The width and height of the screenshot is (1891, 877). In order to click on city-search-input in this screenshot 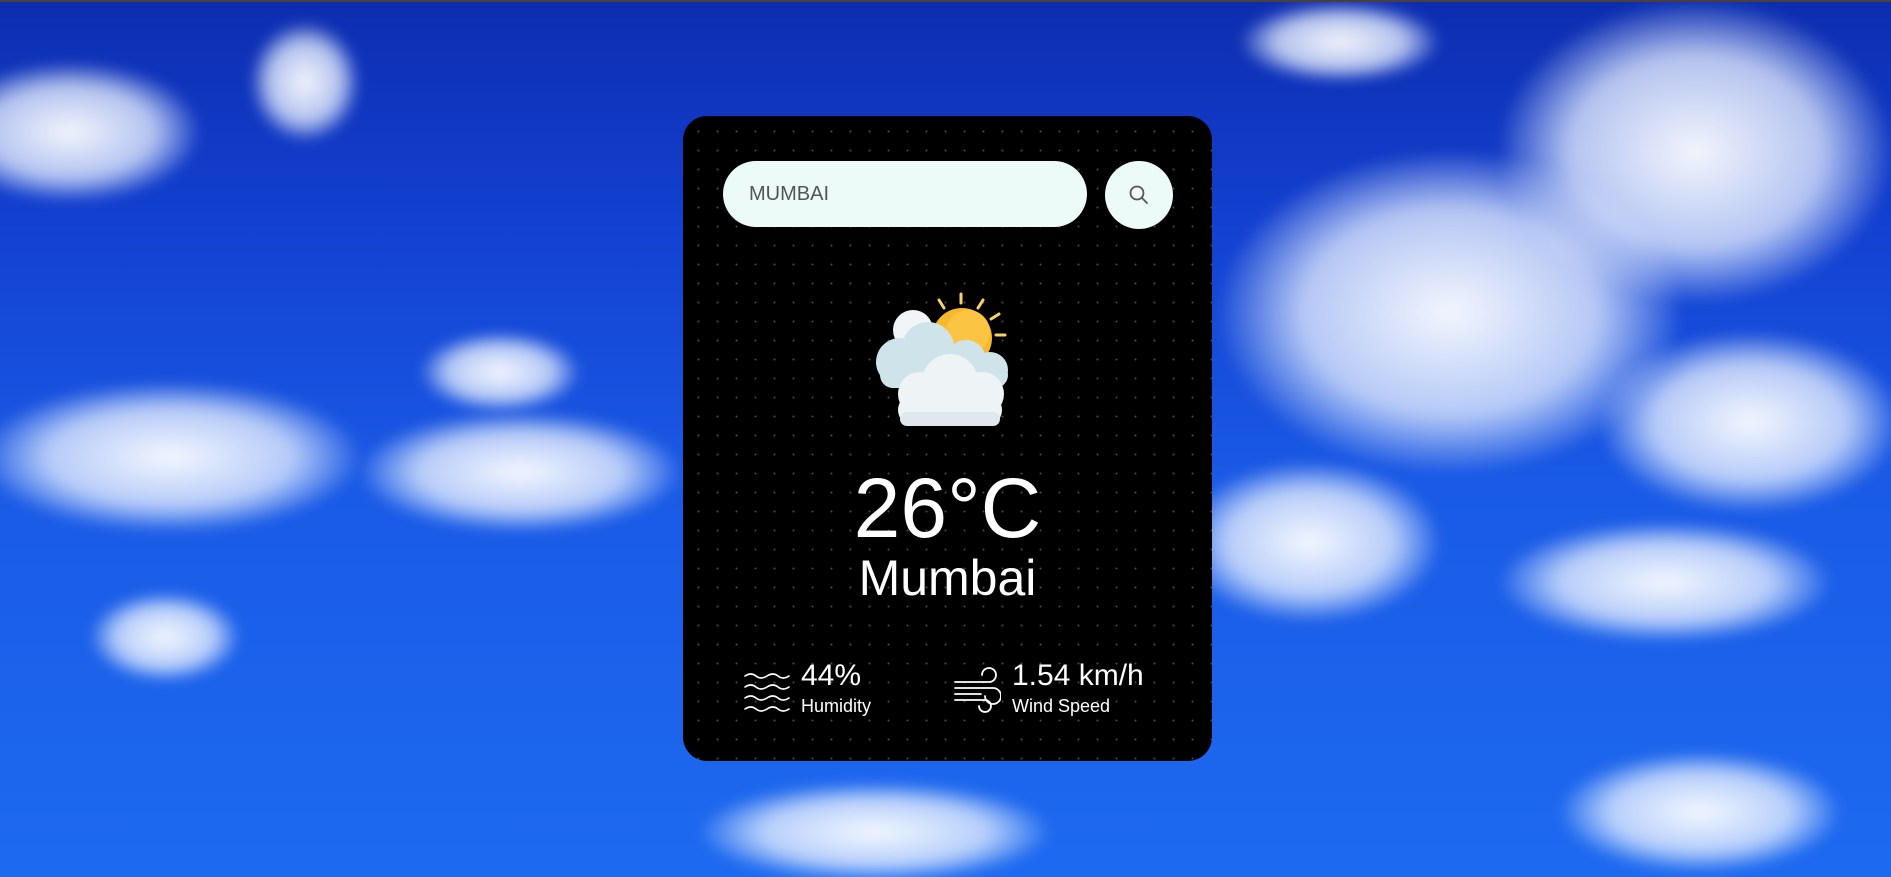, I will do `click(905, 194)`.